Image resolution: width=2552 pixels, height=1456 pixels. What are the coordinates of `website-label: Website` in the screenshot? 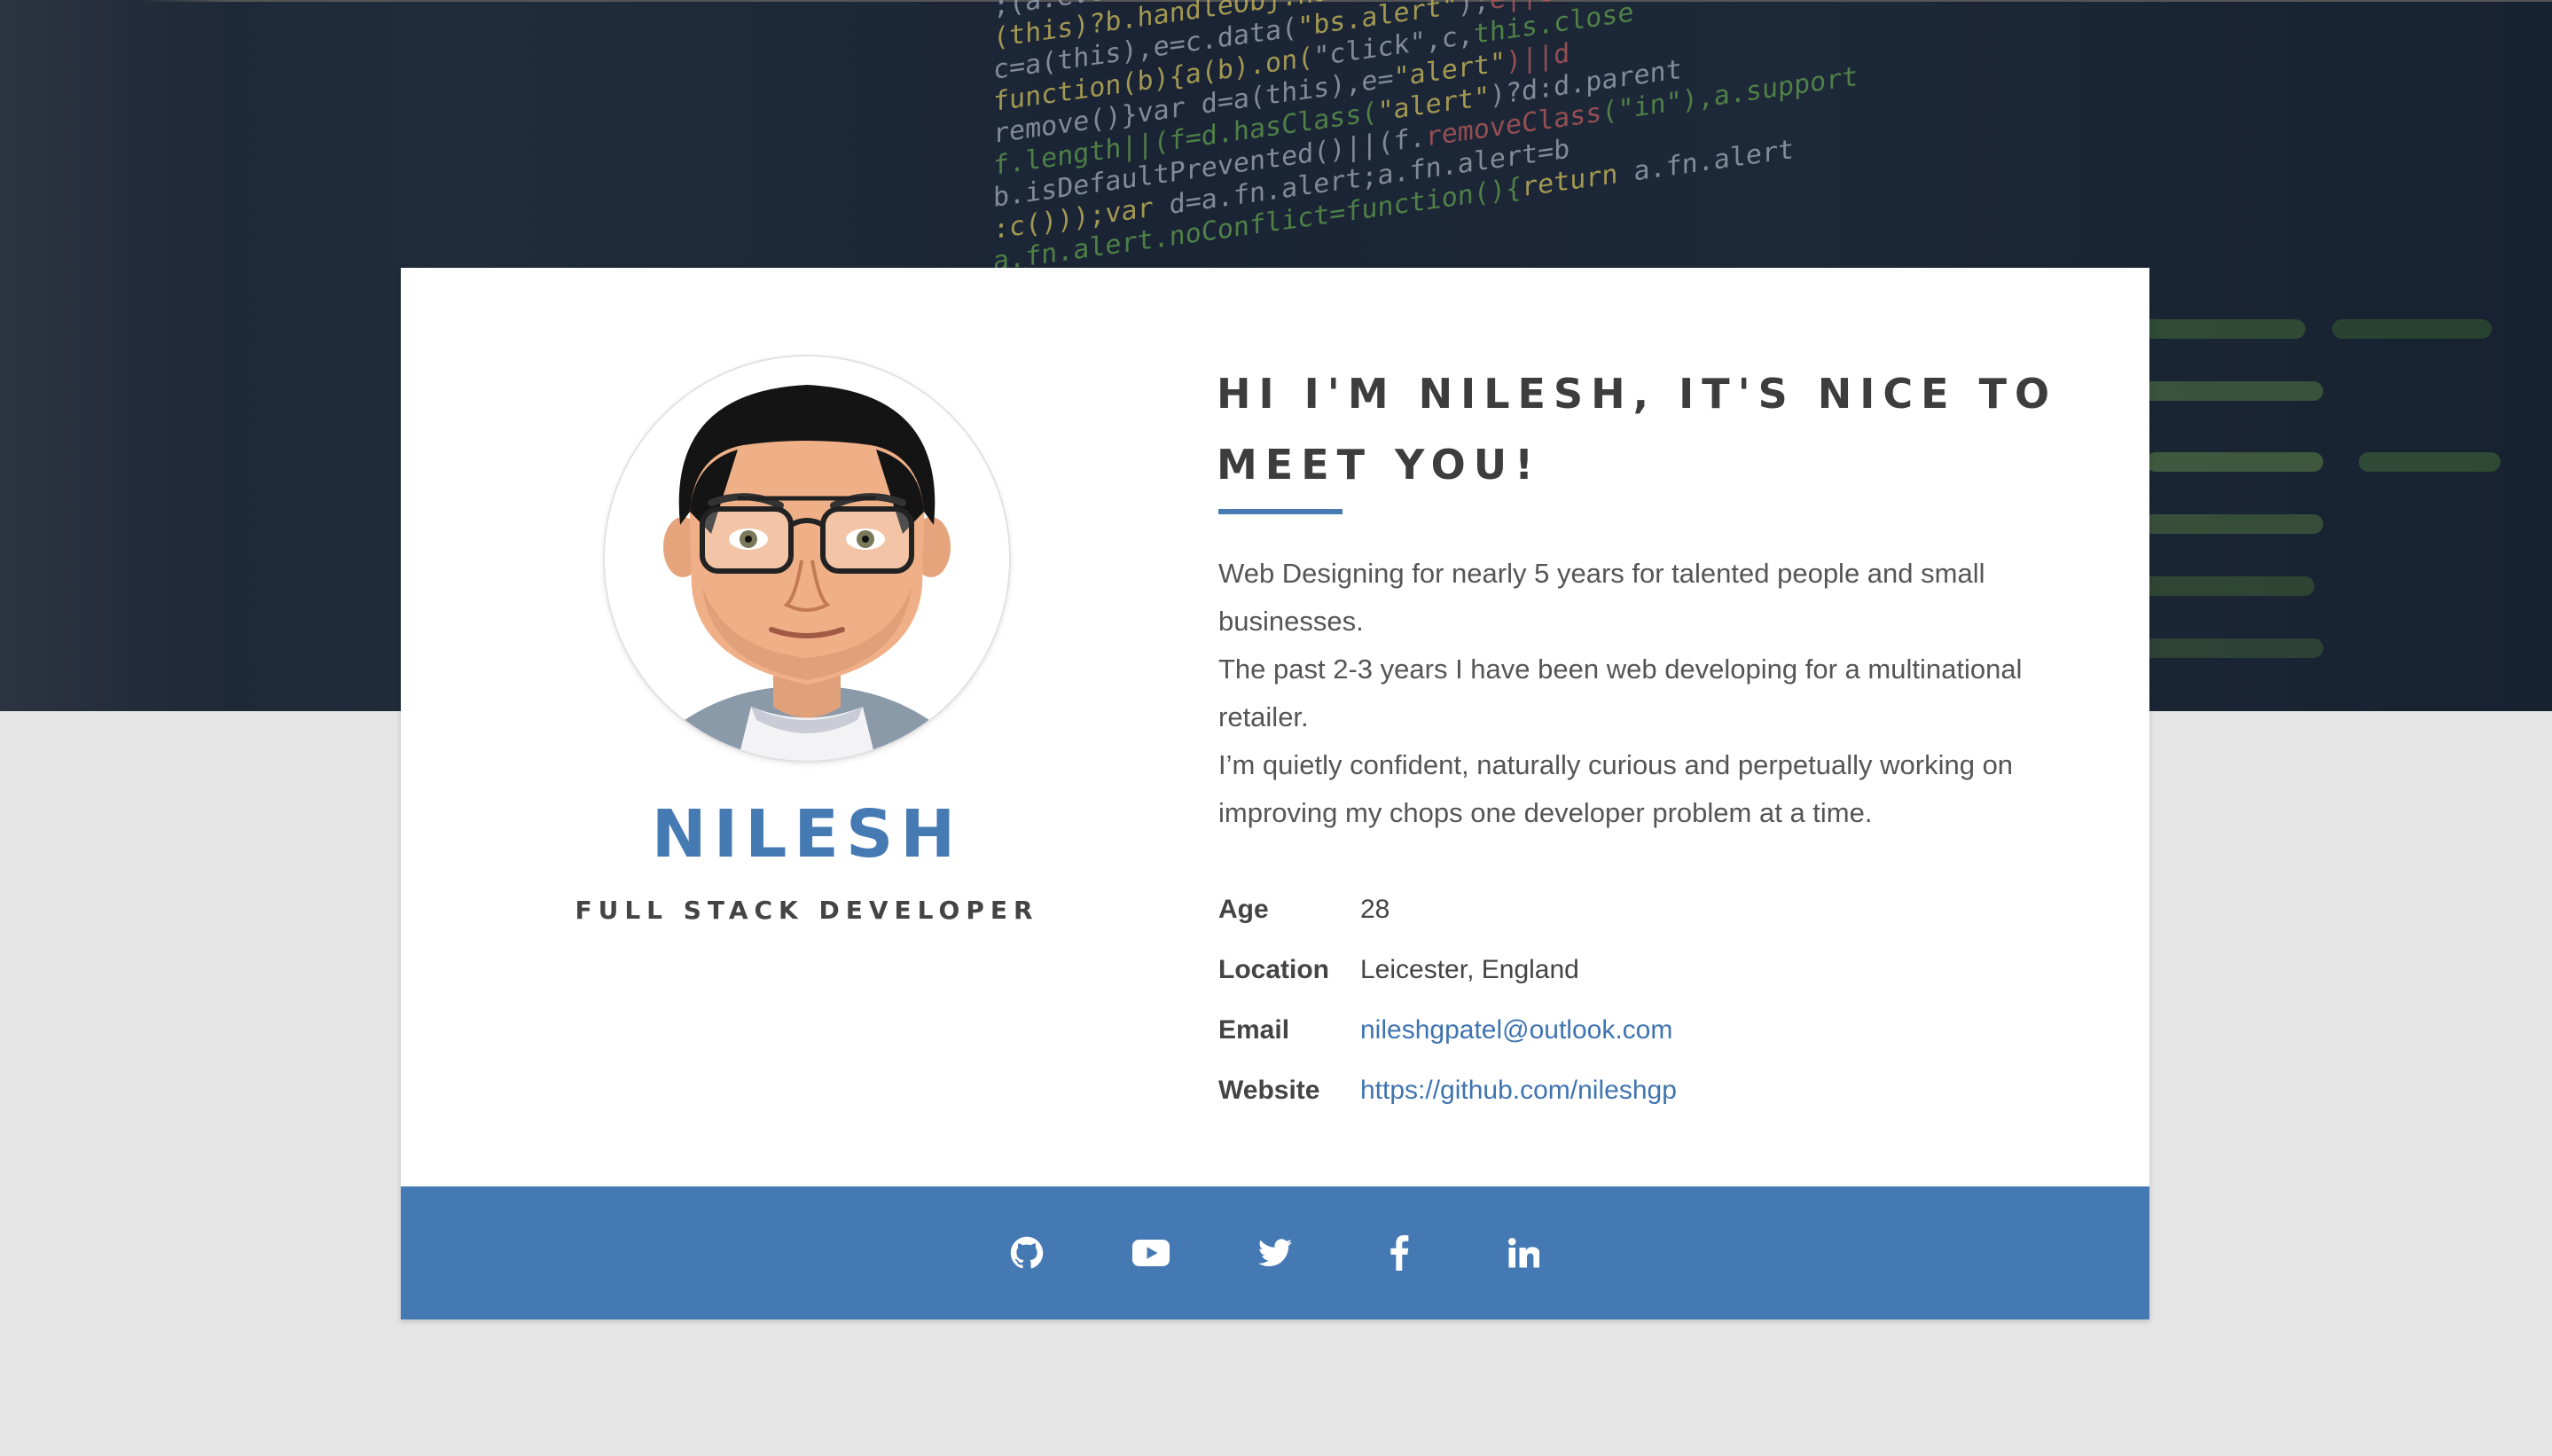 It's located at (1269, 1090).